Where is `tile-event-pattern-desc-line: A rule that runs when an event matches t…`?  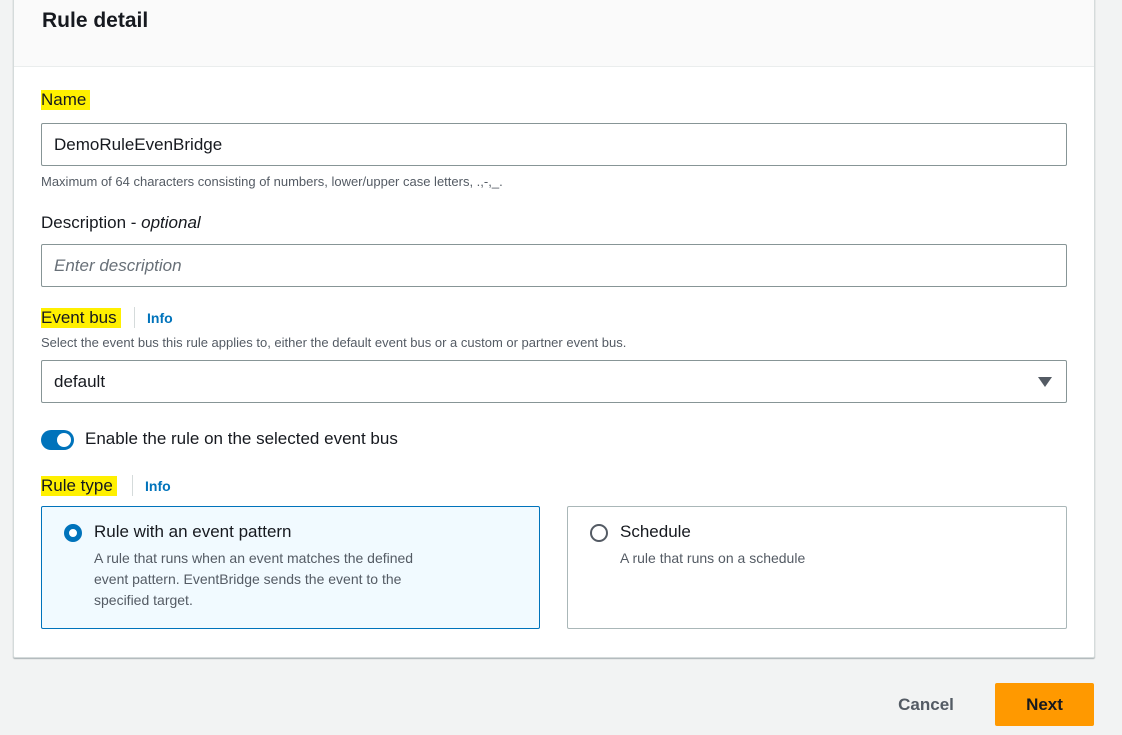 tile-event-pattern-desc-line: A rule that runs when an event matches t… is located at coordinates (254, 558).